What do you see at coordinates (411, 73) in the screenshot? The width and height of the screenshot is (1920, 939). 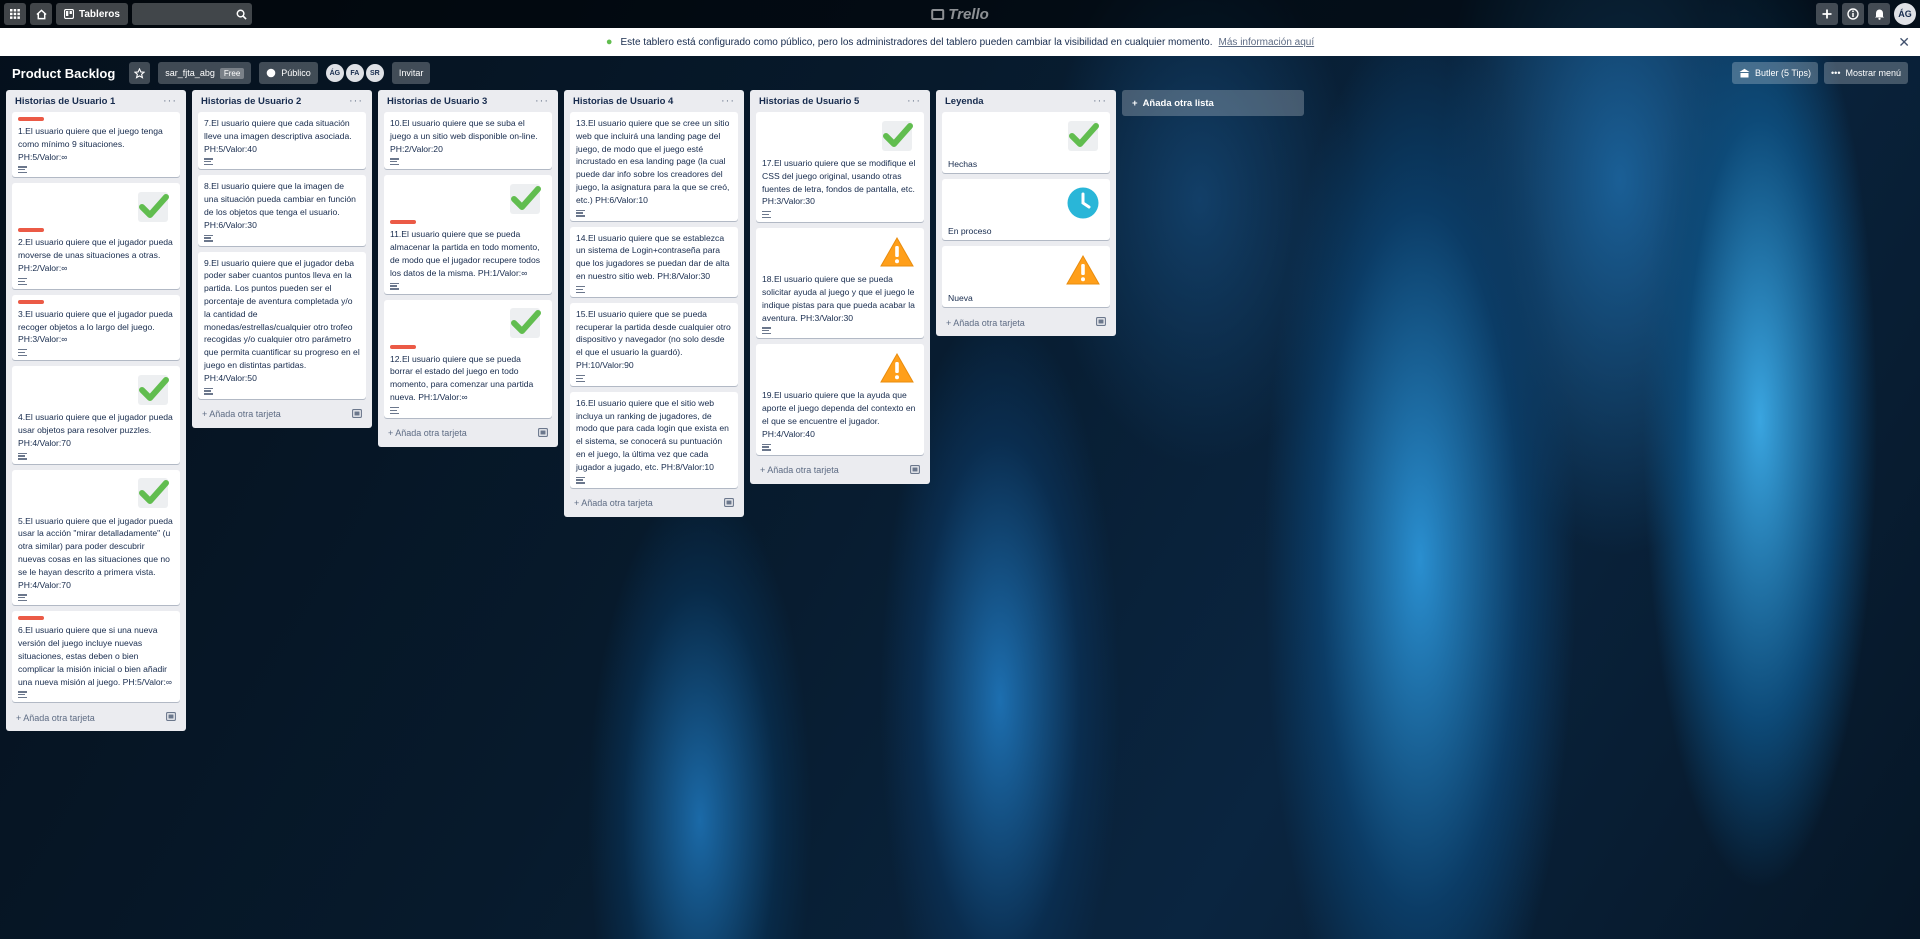 I see `invite-button: Invitar` at bounding box center [411, 73].